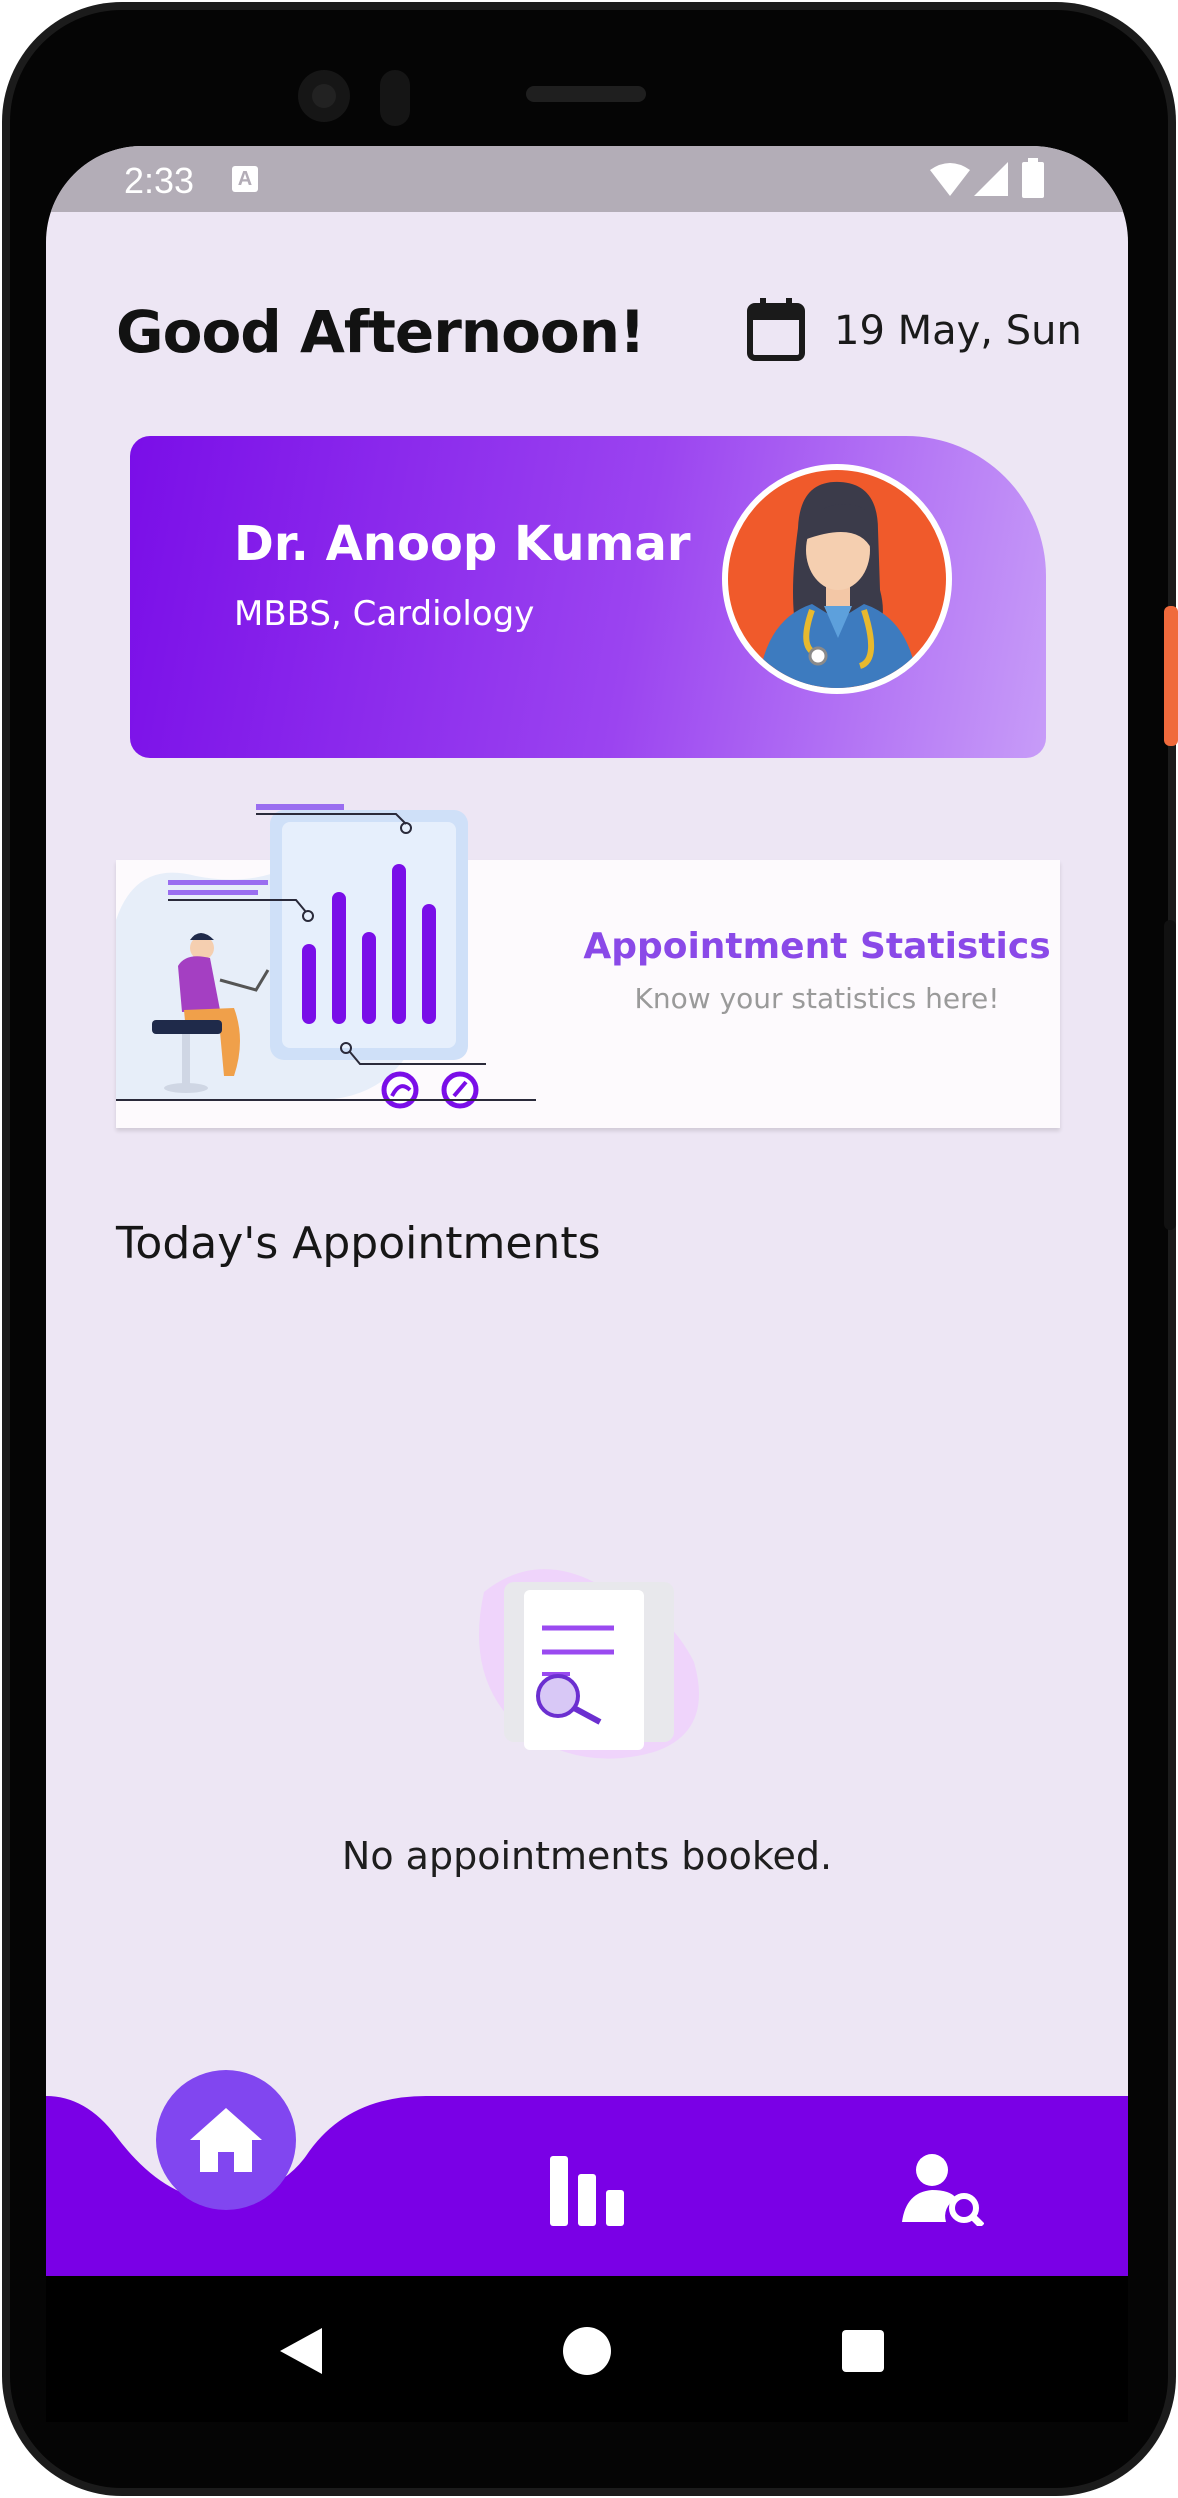 This screenshot has height=2498, width=1178. What do you see at coordinates (991, 179) in the screenshot?
I see `signal-icon` at bounding box center [991, 179].